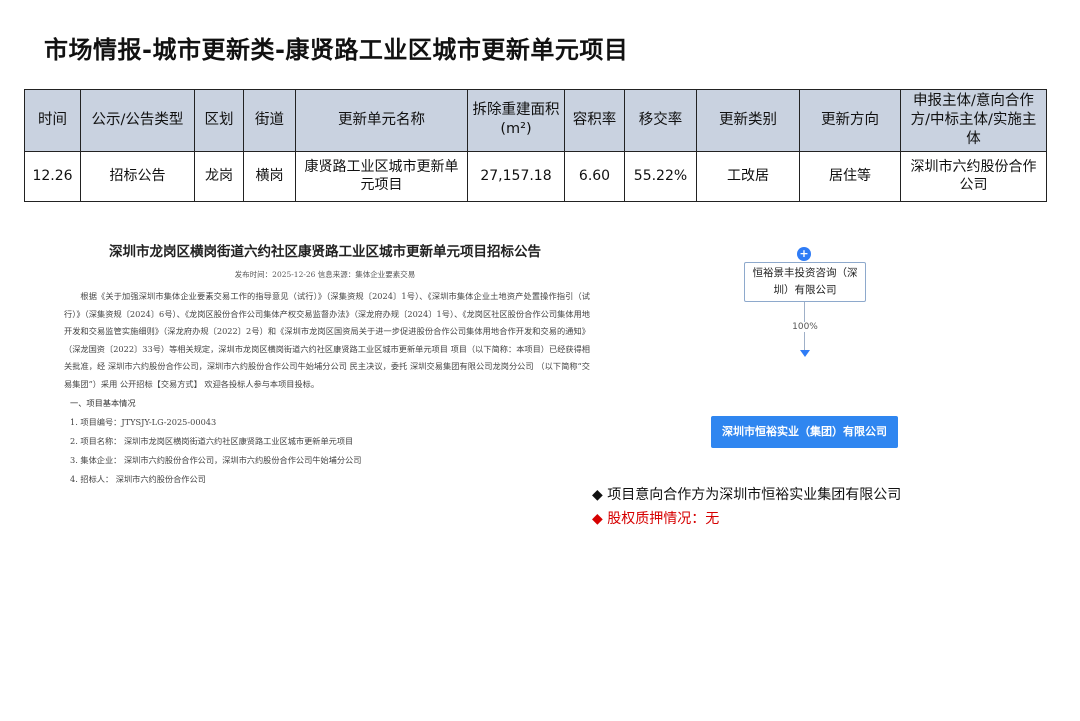 This screenshot has height=721, width=1080. I want to click on cell-street: 横岗, so click(269, 176).